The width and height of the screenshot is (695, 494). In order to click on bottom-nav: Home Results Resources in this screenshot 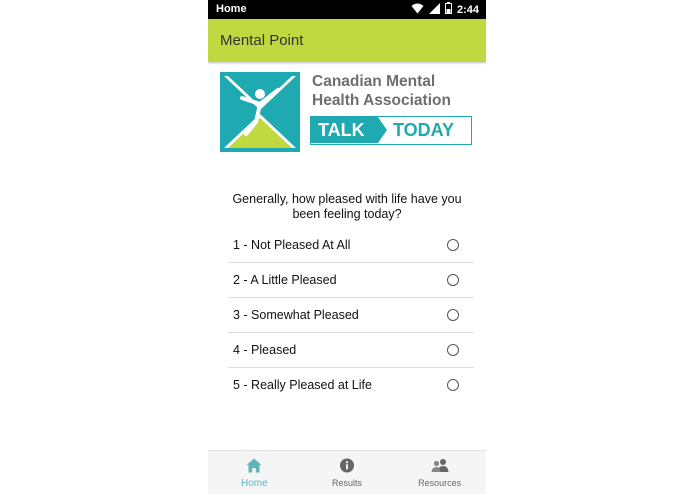, I will do `click(347, 472)`.